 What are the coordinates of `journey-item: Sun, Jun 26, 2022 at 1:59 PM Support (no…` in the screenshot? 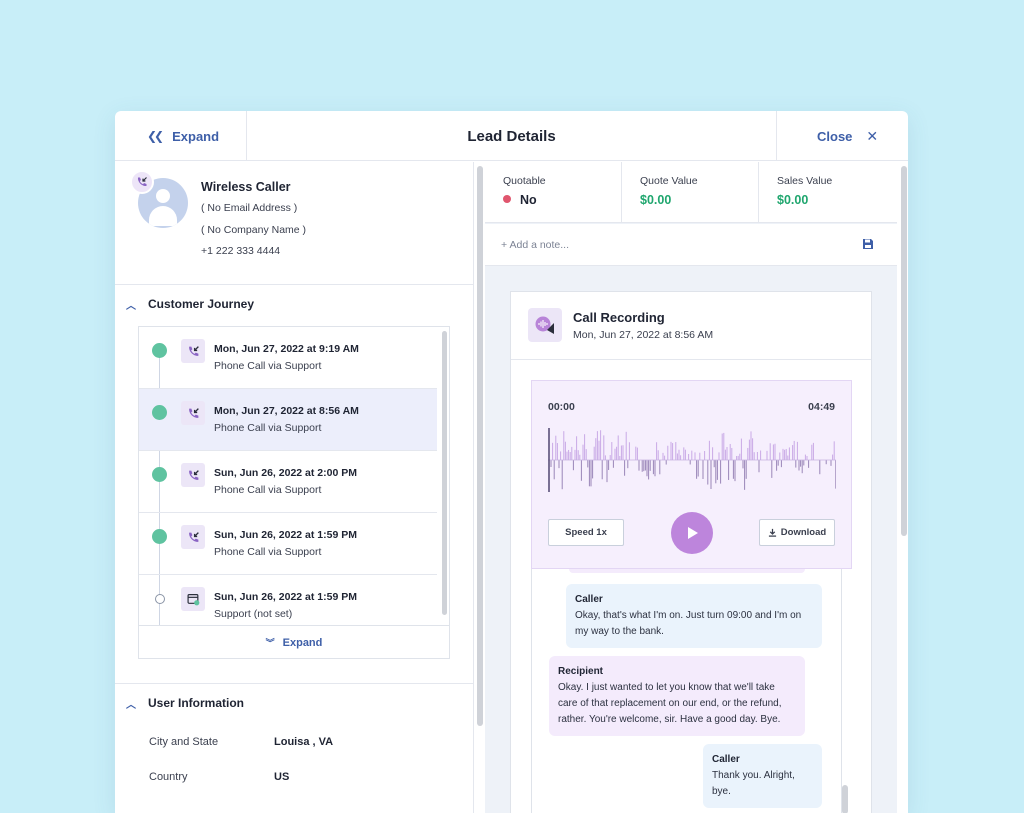 It's located at (288, 600).